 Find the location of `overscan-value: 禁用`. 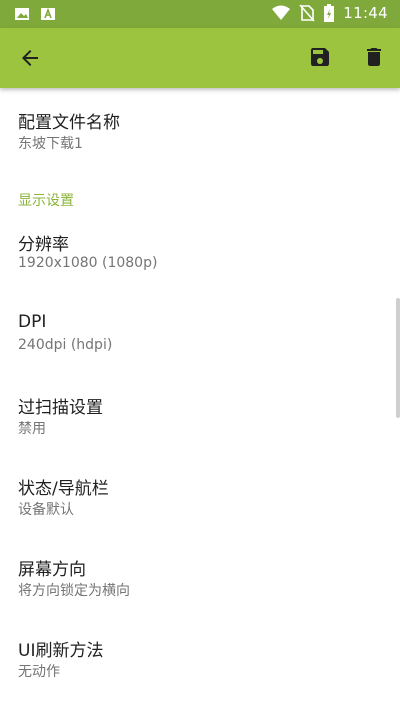

overscan-value: 禁用 is located at coordinates (32, 429).